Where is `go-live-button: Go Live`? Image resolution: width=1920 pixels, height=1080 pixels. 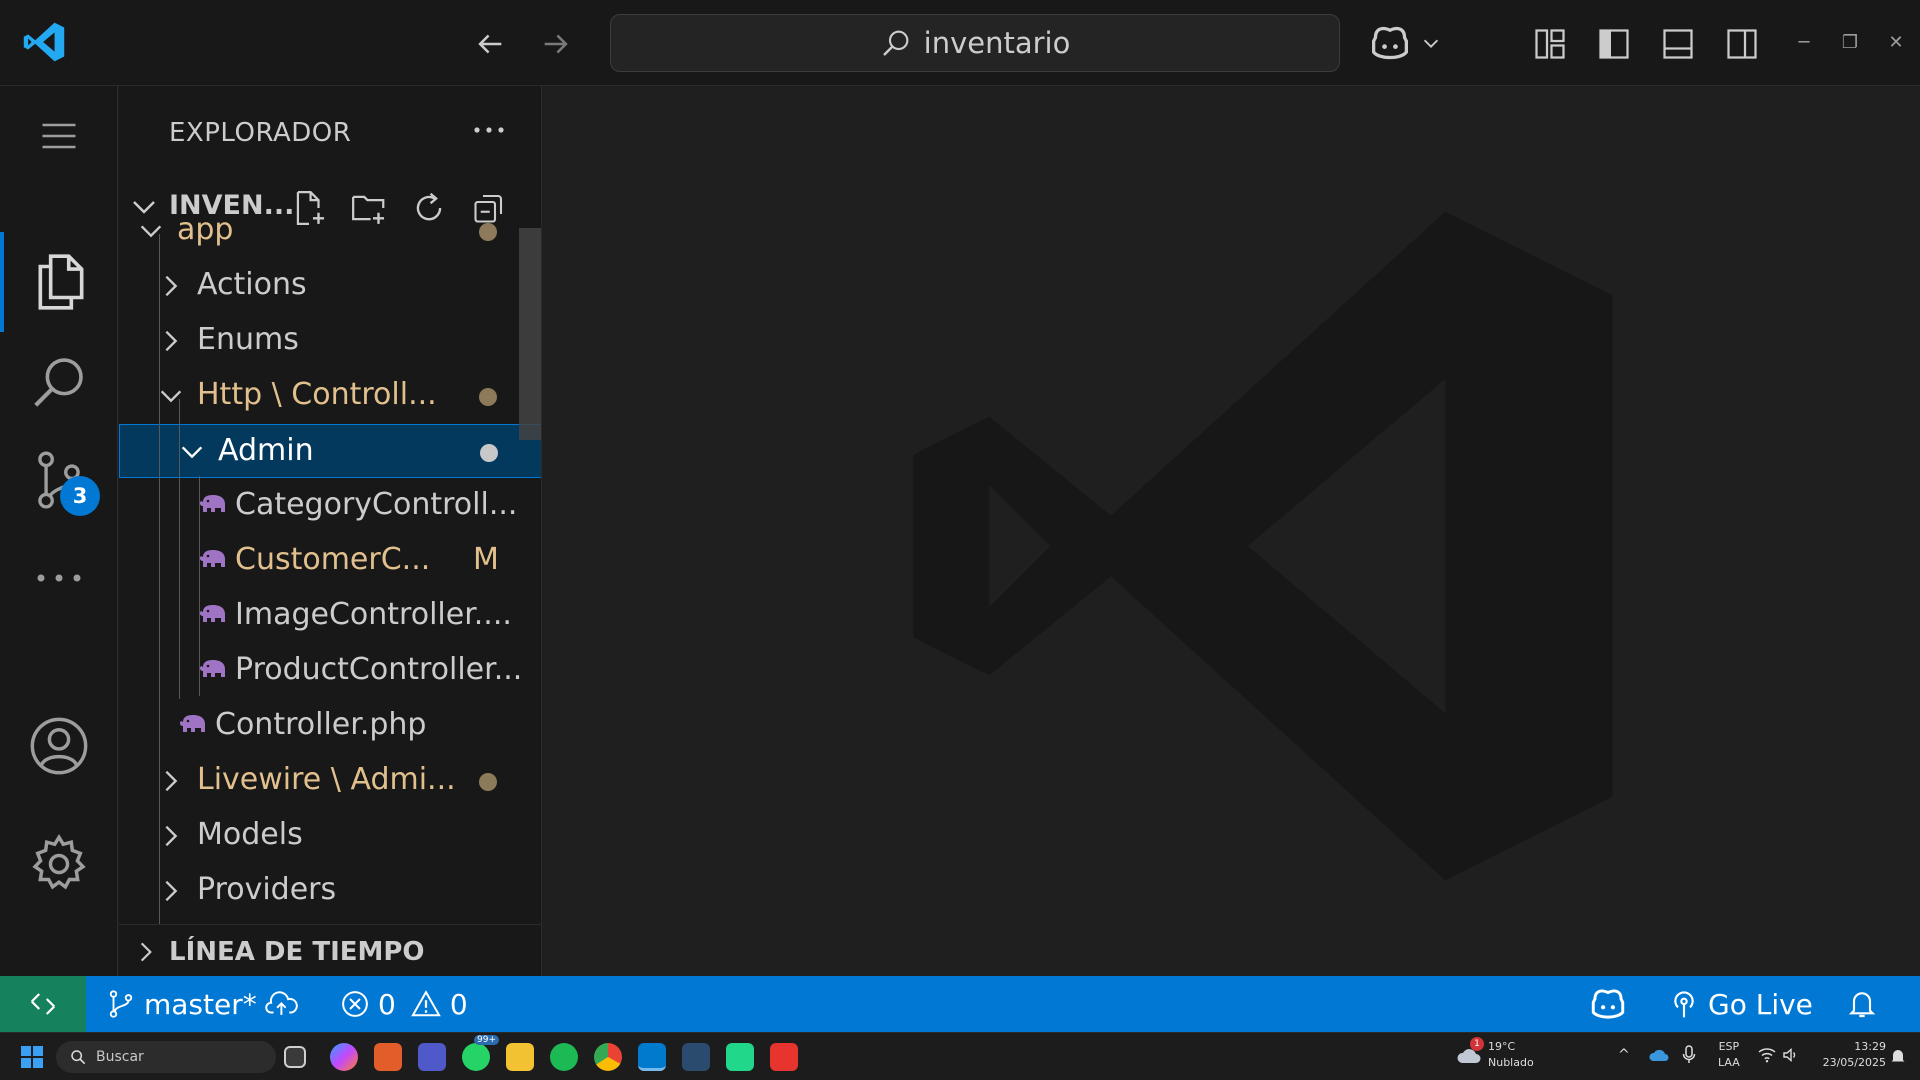 go-live-button: Go Live is located at coordinates (1740, 1004).